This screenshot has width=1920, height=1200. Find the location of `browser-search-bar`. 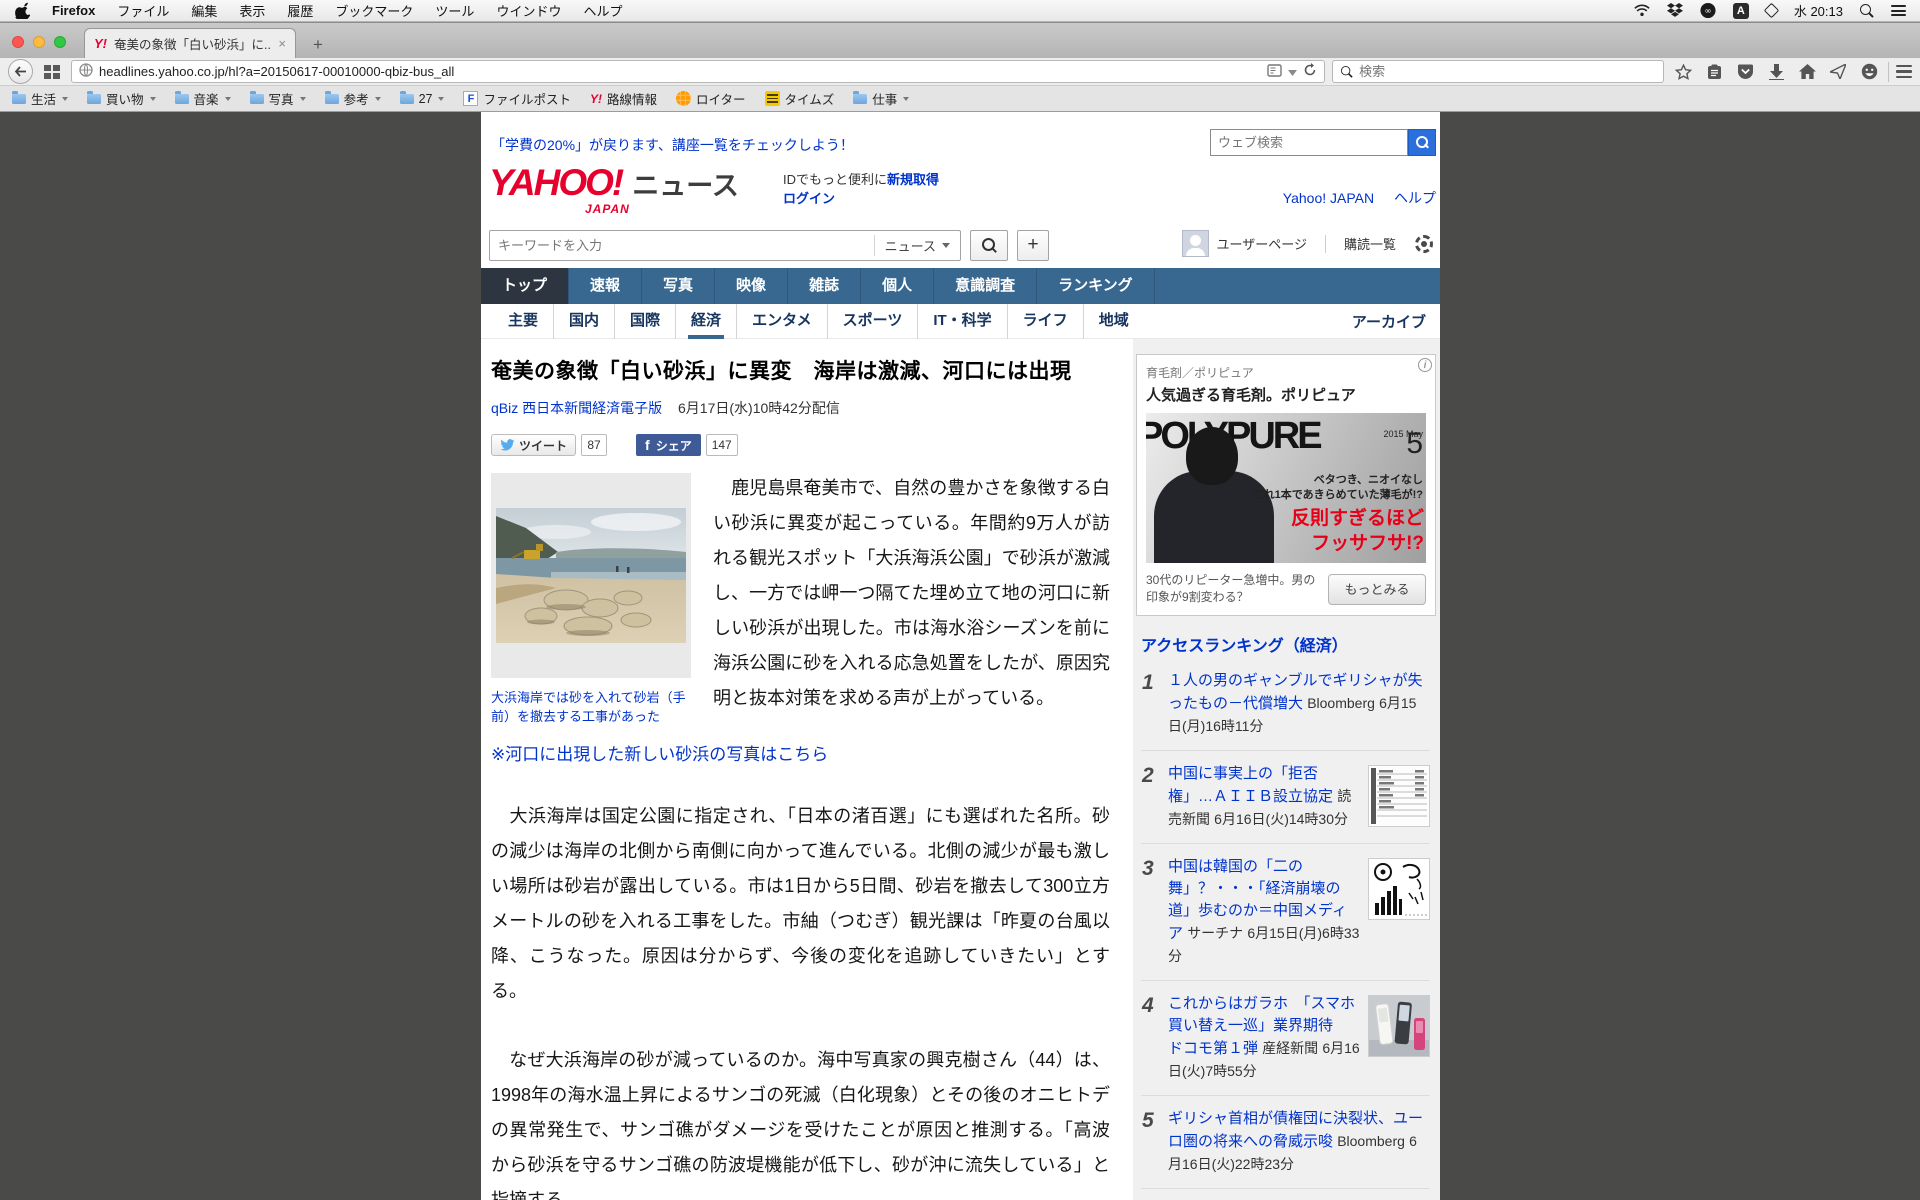

browser-search-bar is located at coordinates (1498, 71).